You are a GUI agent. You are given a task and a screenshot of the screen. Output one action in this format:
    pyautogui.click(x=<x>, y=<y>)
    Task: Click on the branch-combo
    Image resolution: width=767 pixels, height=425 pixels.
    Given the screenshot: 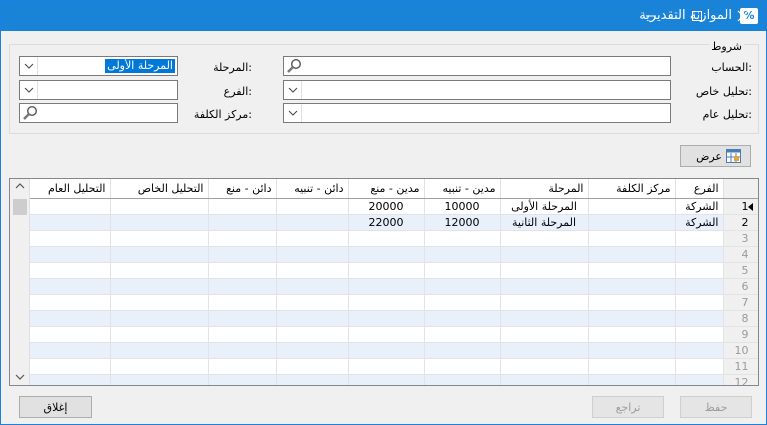 What is the action you would take?
    pyautogui.click(x=98, y=90)
    